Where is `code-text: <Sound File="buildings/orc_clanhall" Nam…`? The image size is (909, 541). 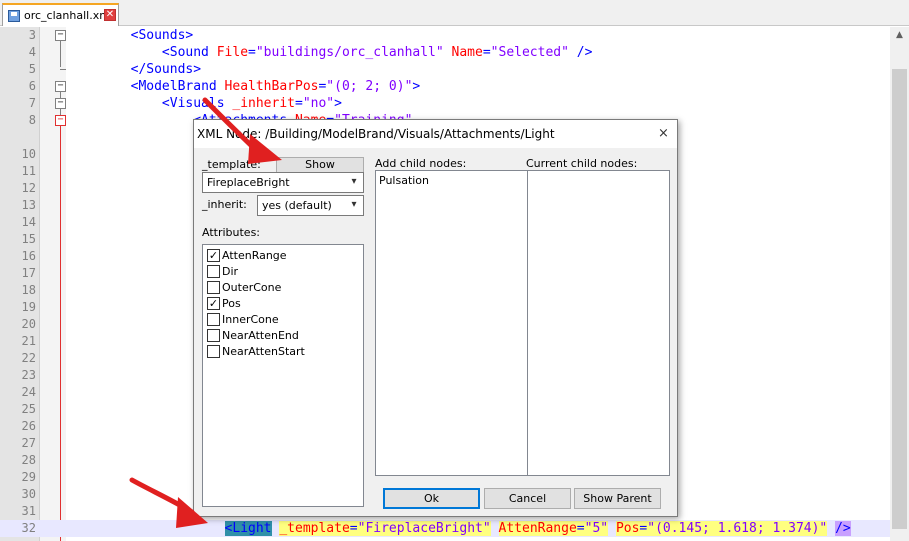
code-text: <Sound File="buildings/orc_clanhall" Nam… is located at coordinates (377, 52).